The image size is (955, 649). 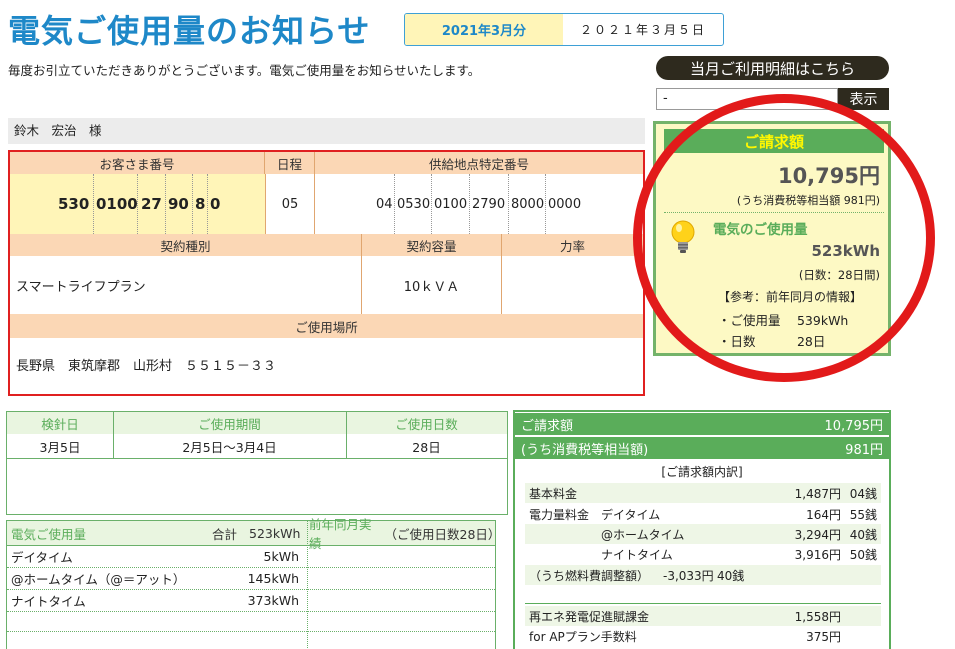 I want to click on contract-type-header: 契約種別, so click(x=186, y=245).